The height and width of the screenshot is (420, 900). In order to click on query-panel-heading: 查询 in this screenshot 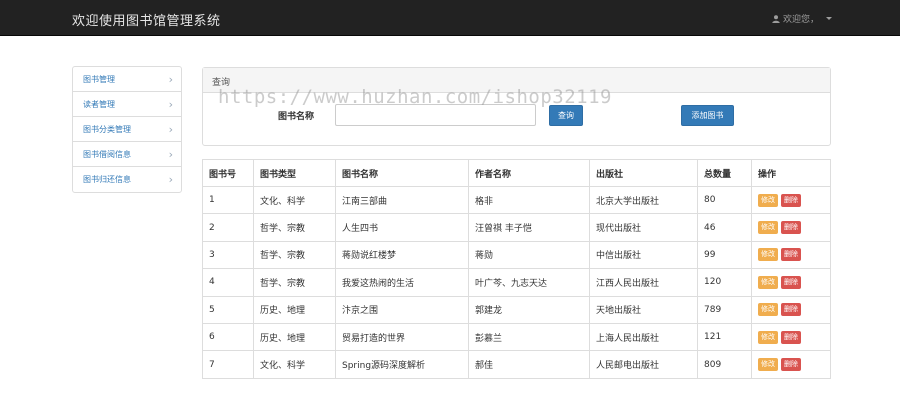, I will do `click(516, 80)`.